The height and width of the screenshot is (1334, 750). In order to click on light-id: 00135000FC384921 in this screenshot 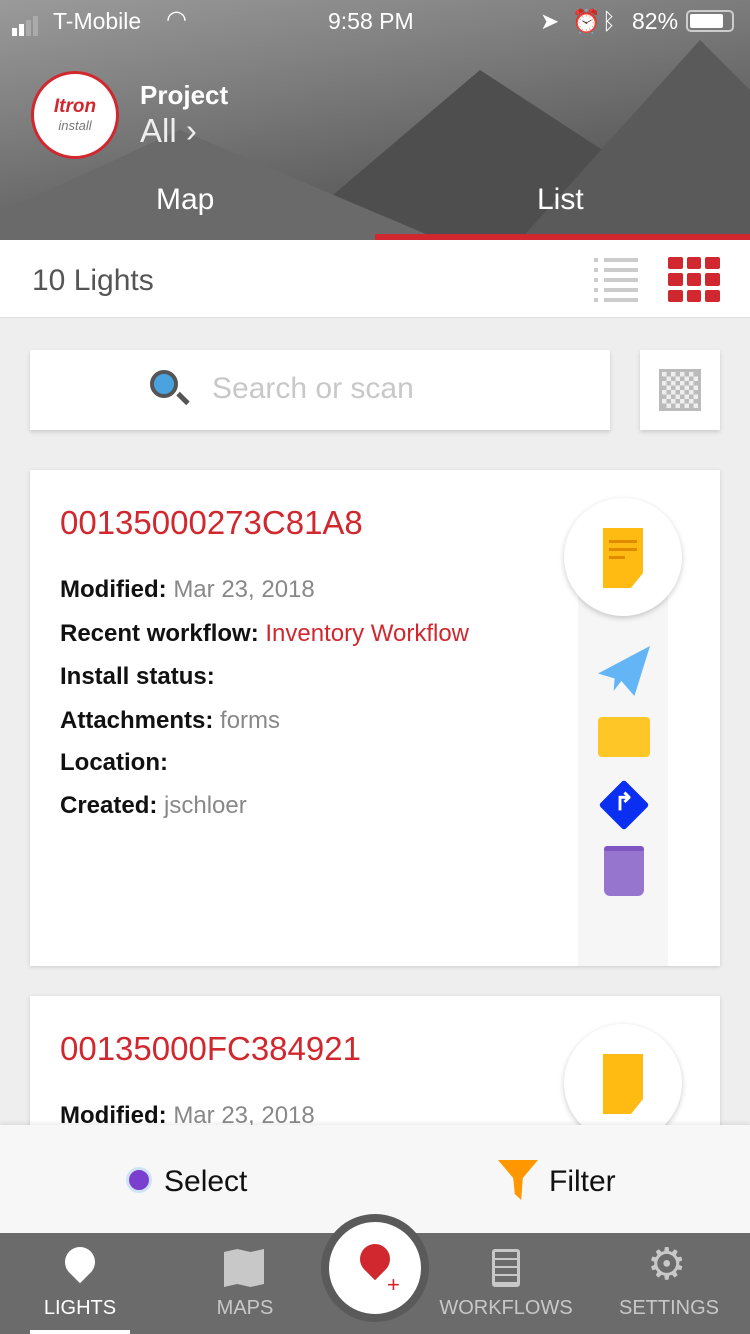, I will do `click(210, 1049)`.